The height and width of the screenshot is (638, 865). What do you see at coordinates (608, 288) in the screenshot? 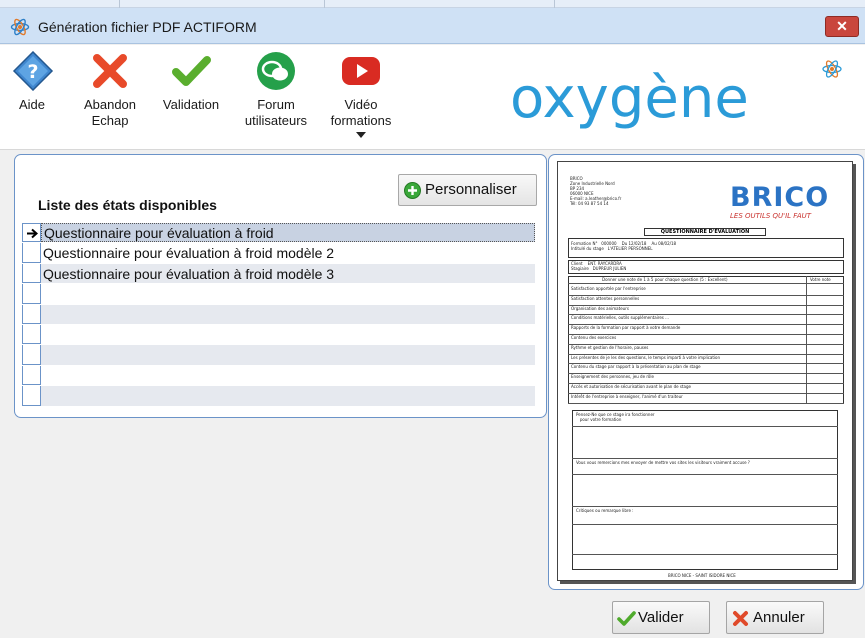
I see `criteria-row-label: Satisfaction apportée par l'entreprise` at bounding box center [608, 288].